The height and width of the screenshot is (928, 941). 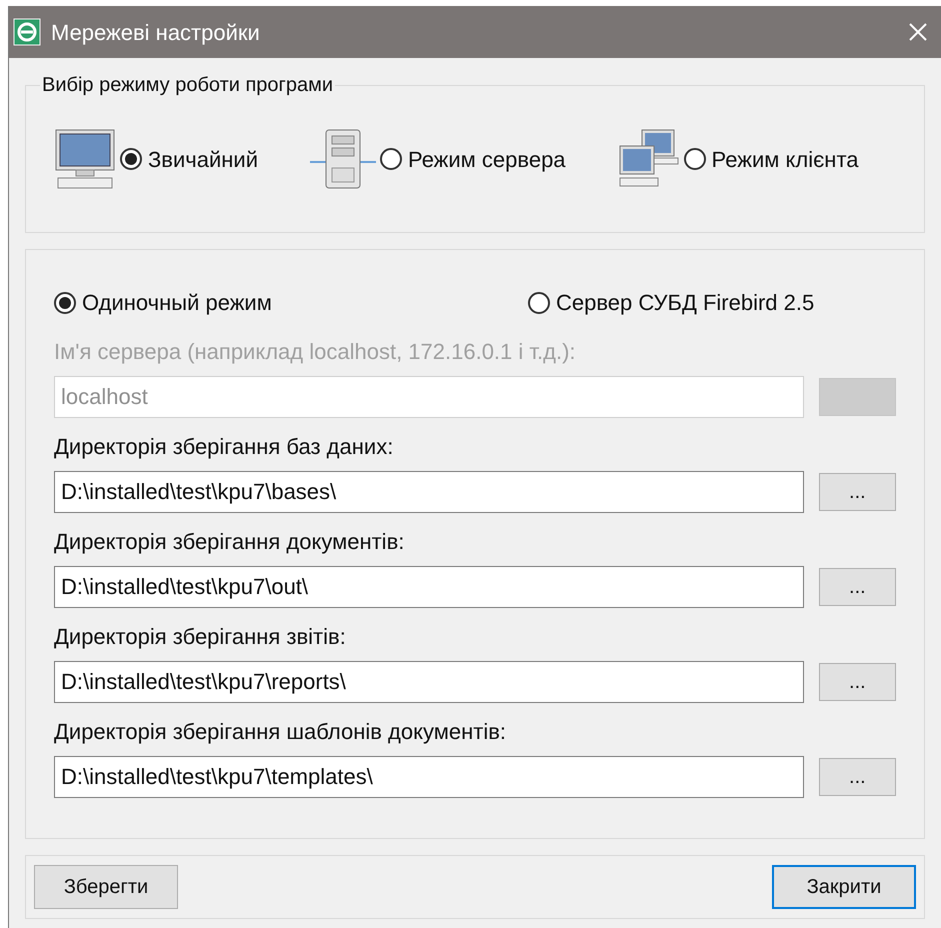 I want to click on directory-path-field: D:\installed\test\kpu7\reports\, so click(x=429, y=682).